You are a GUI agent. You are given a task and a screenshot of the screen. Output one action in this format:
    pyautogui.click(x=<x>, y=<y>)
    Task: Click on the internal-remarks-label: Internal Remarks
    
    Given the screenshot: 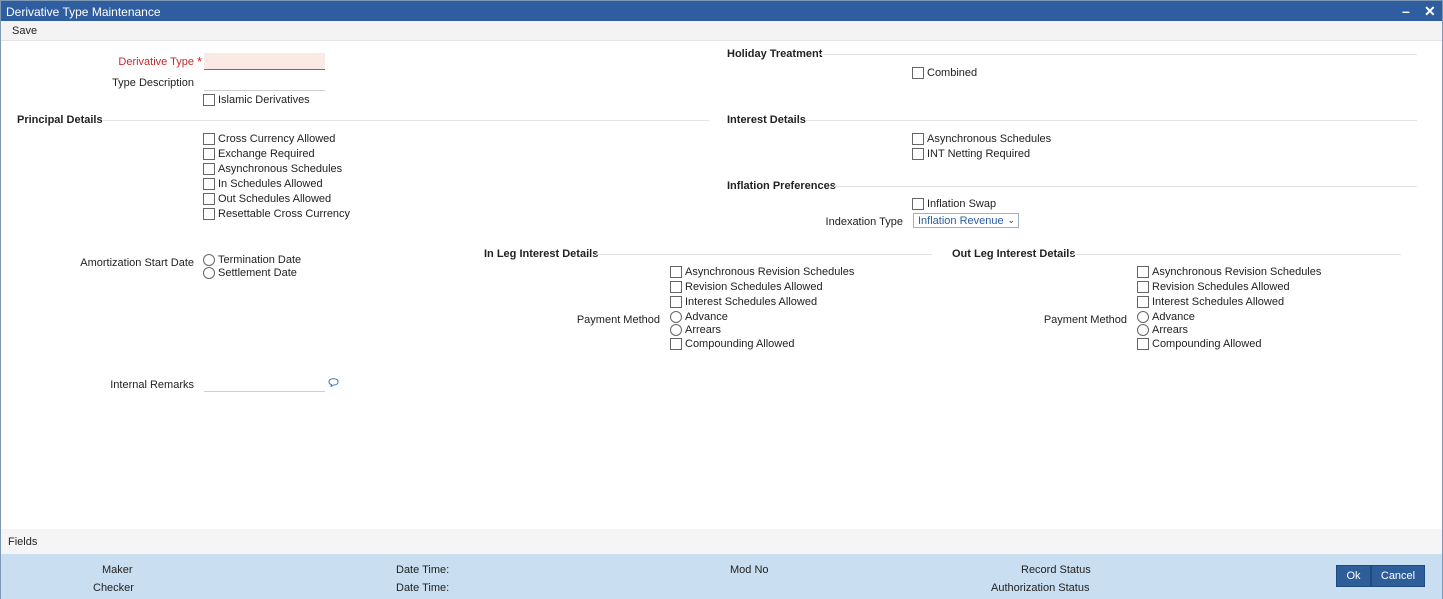 What is the action you would take?
    pyautogui.click(x=152, y=385)
    